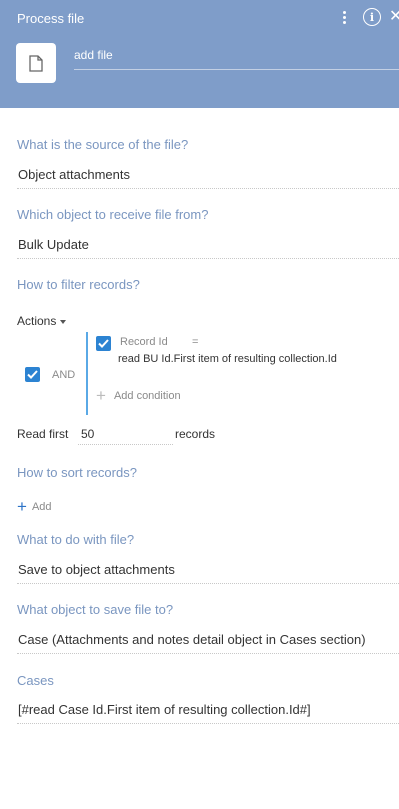 This screenshot has height=809, width=399. What do you see at coordinates (113, 214) in the screenshot?
I see `receive-from-label: Which object to receive file from?` at bounding box center [113, 214].